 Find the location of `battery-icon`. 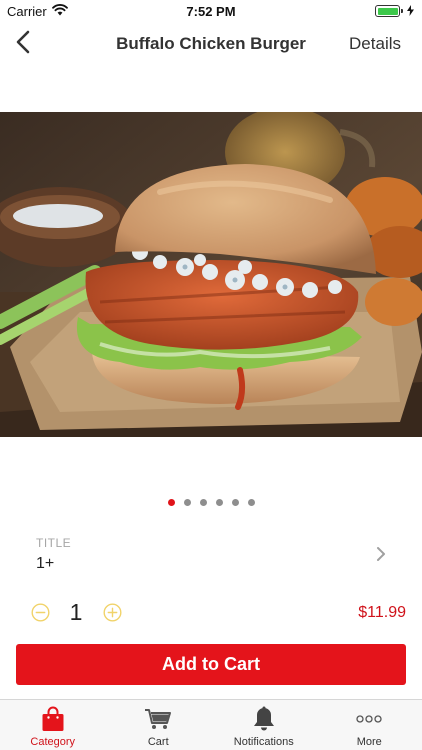

battery-icon is located at coordinates (389, 11).